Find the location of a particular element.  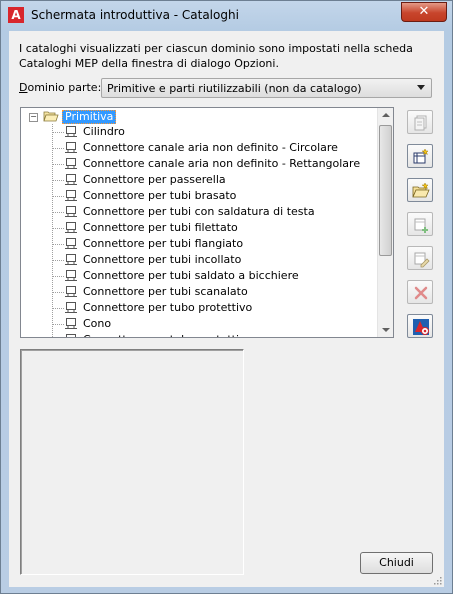

content-builder-button is located at coordinates (420, 326).